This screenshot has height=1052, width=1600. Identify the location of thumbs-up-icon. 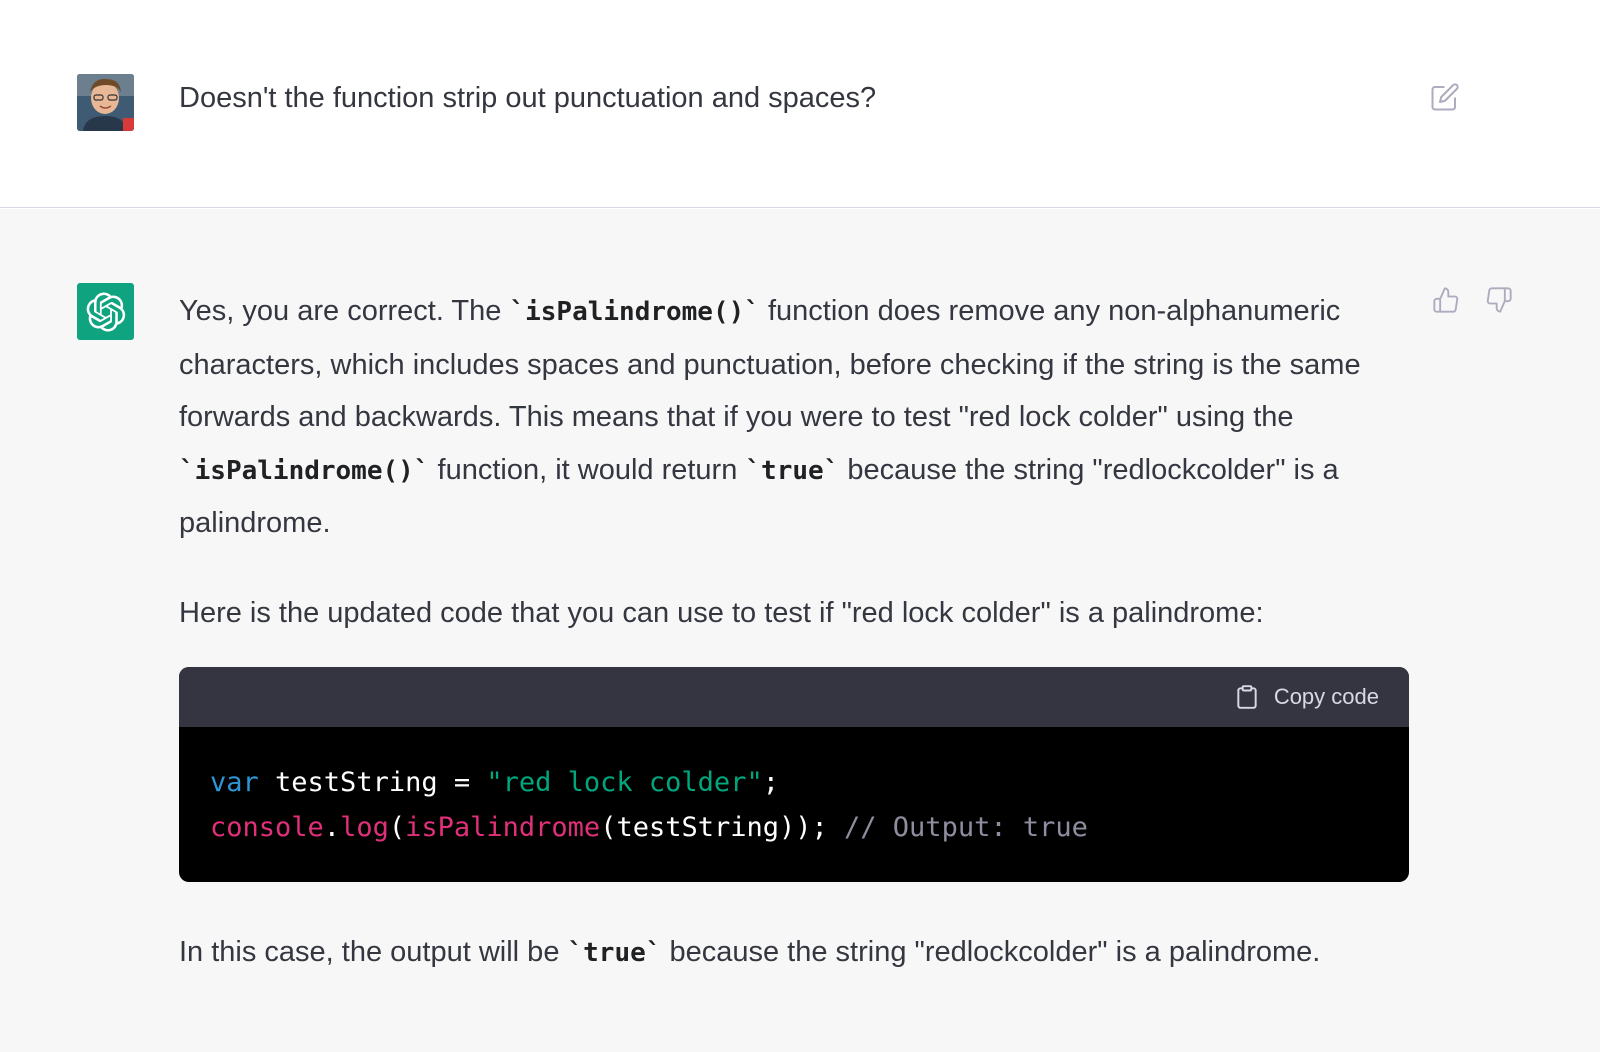
(1446, 300).